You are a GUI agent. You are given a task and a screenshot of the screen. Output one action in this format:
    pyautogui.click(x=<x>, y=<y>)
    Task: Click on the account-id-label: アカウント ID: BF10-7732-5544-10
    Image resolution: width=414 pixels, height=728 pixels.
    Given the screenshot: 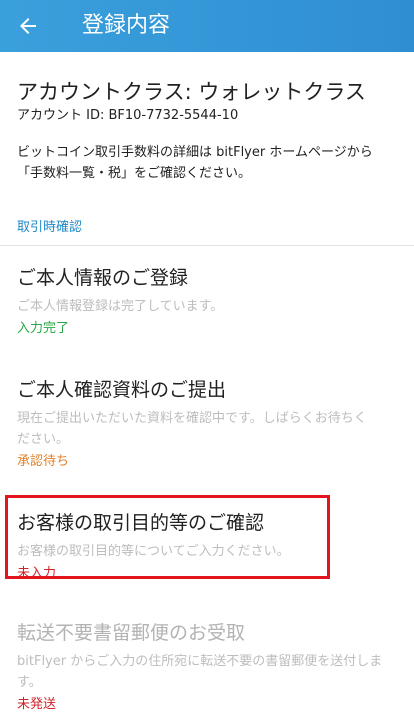 What is the action you would take?
    pyautogui.click(x=128, y=115)
    